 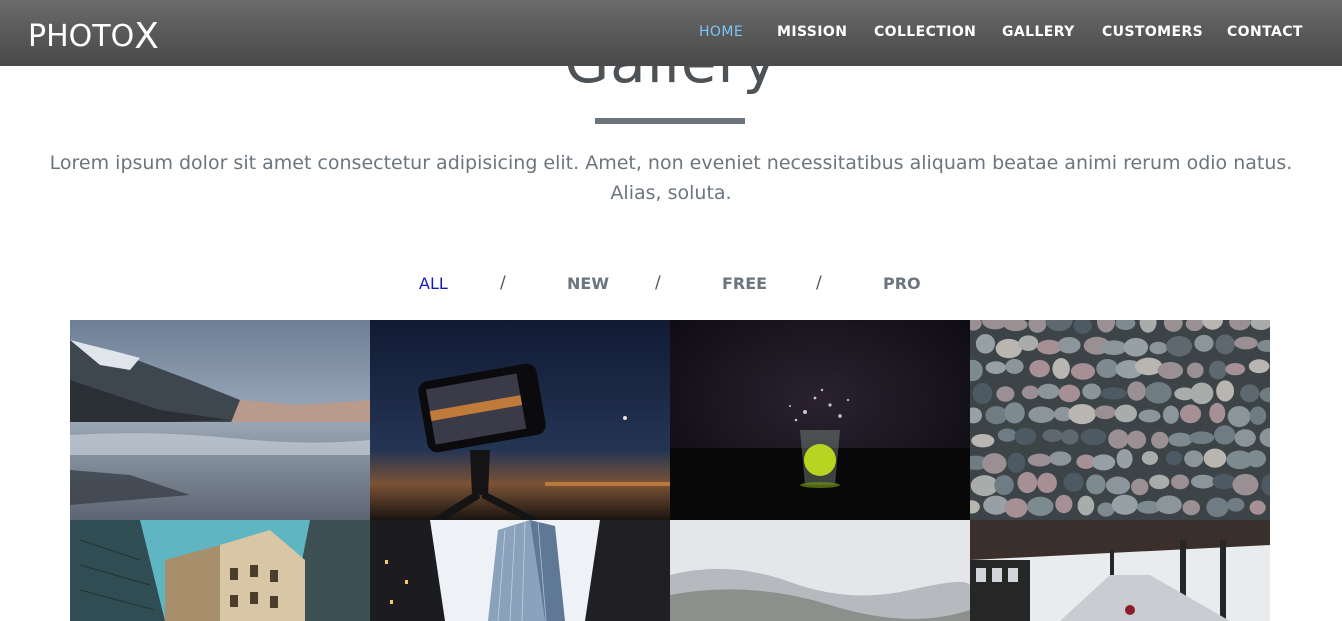 I want to click on train-station-image, so click(x=1120, y=570).